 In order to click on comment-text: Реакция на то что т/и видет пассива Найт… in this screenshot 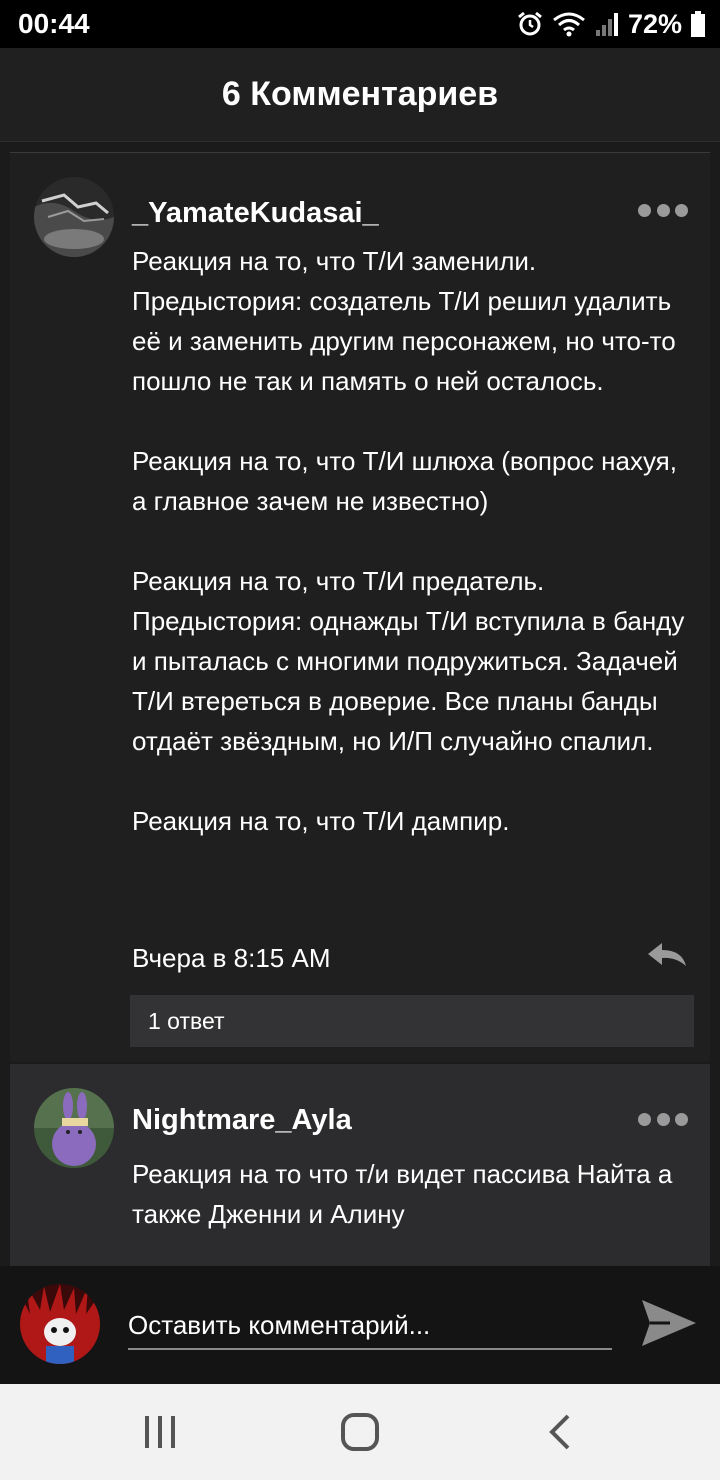, I will do `click(406, 1194)`.